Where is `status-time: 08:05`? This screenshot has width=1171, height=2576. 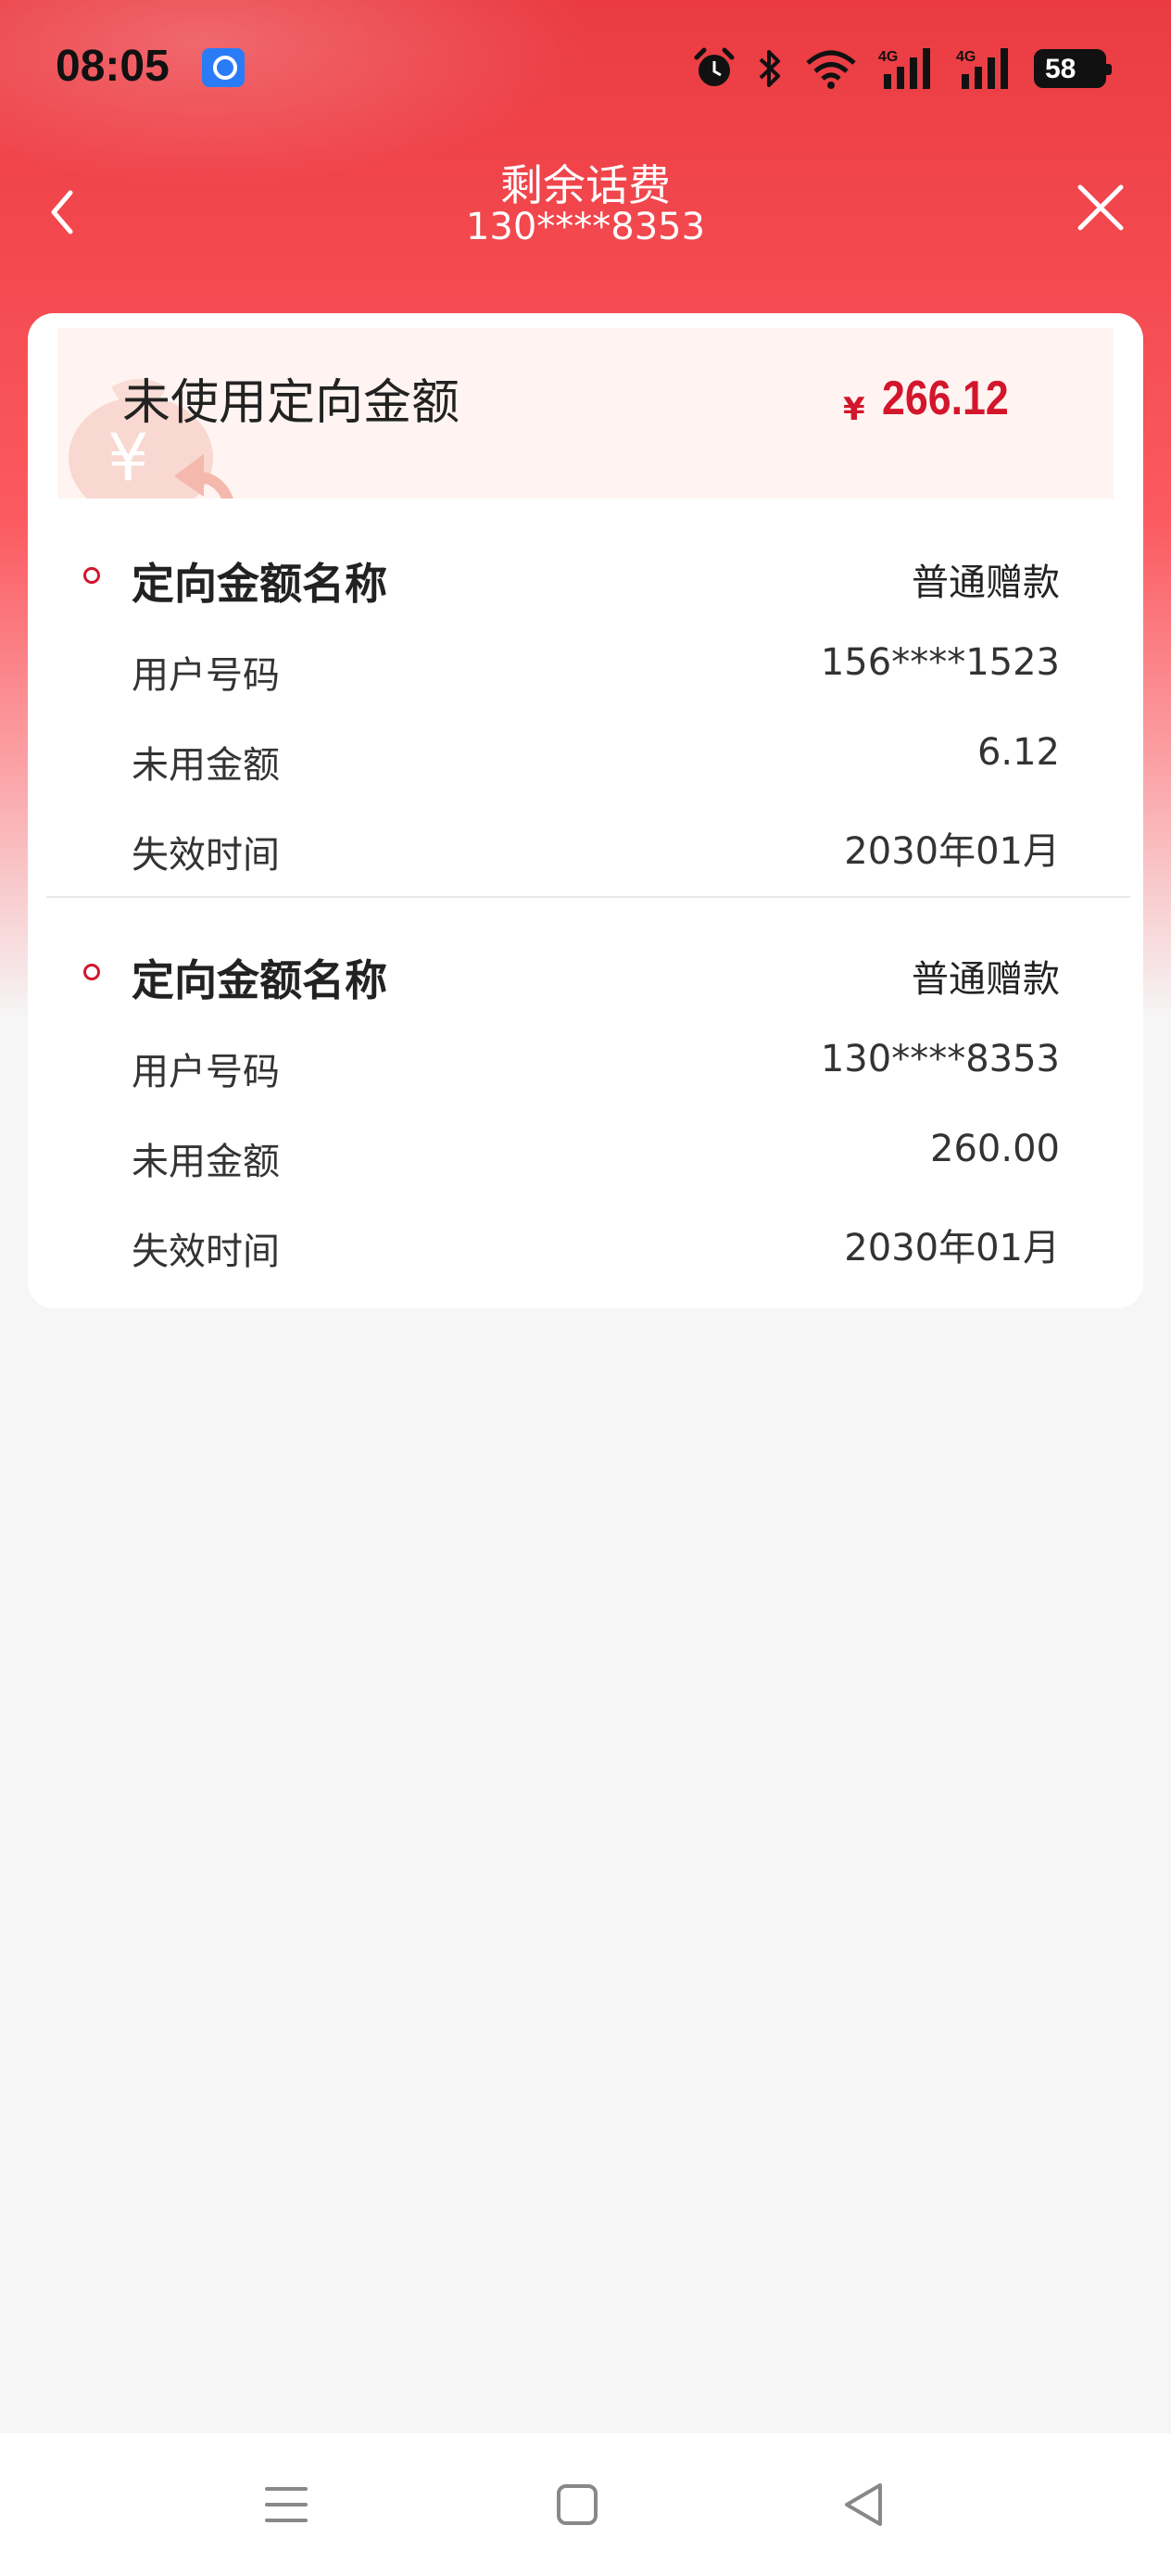
status-time: 08:05 is located at coordinates (113, 66).